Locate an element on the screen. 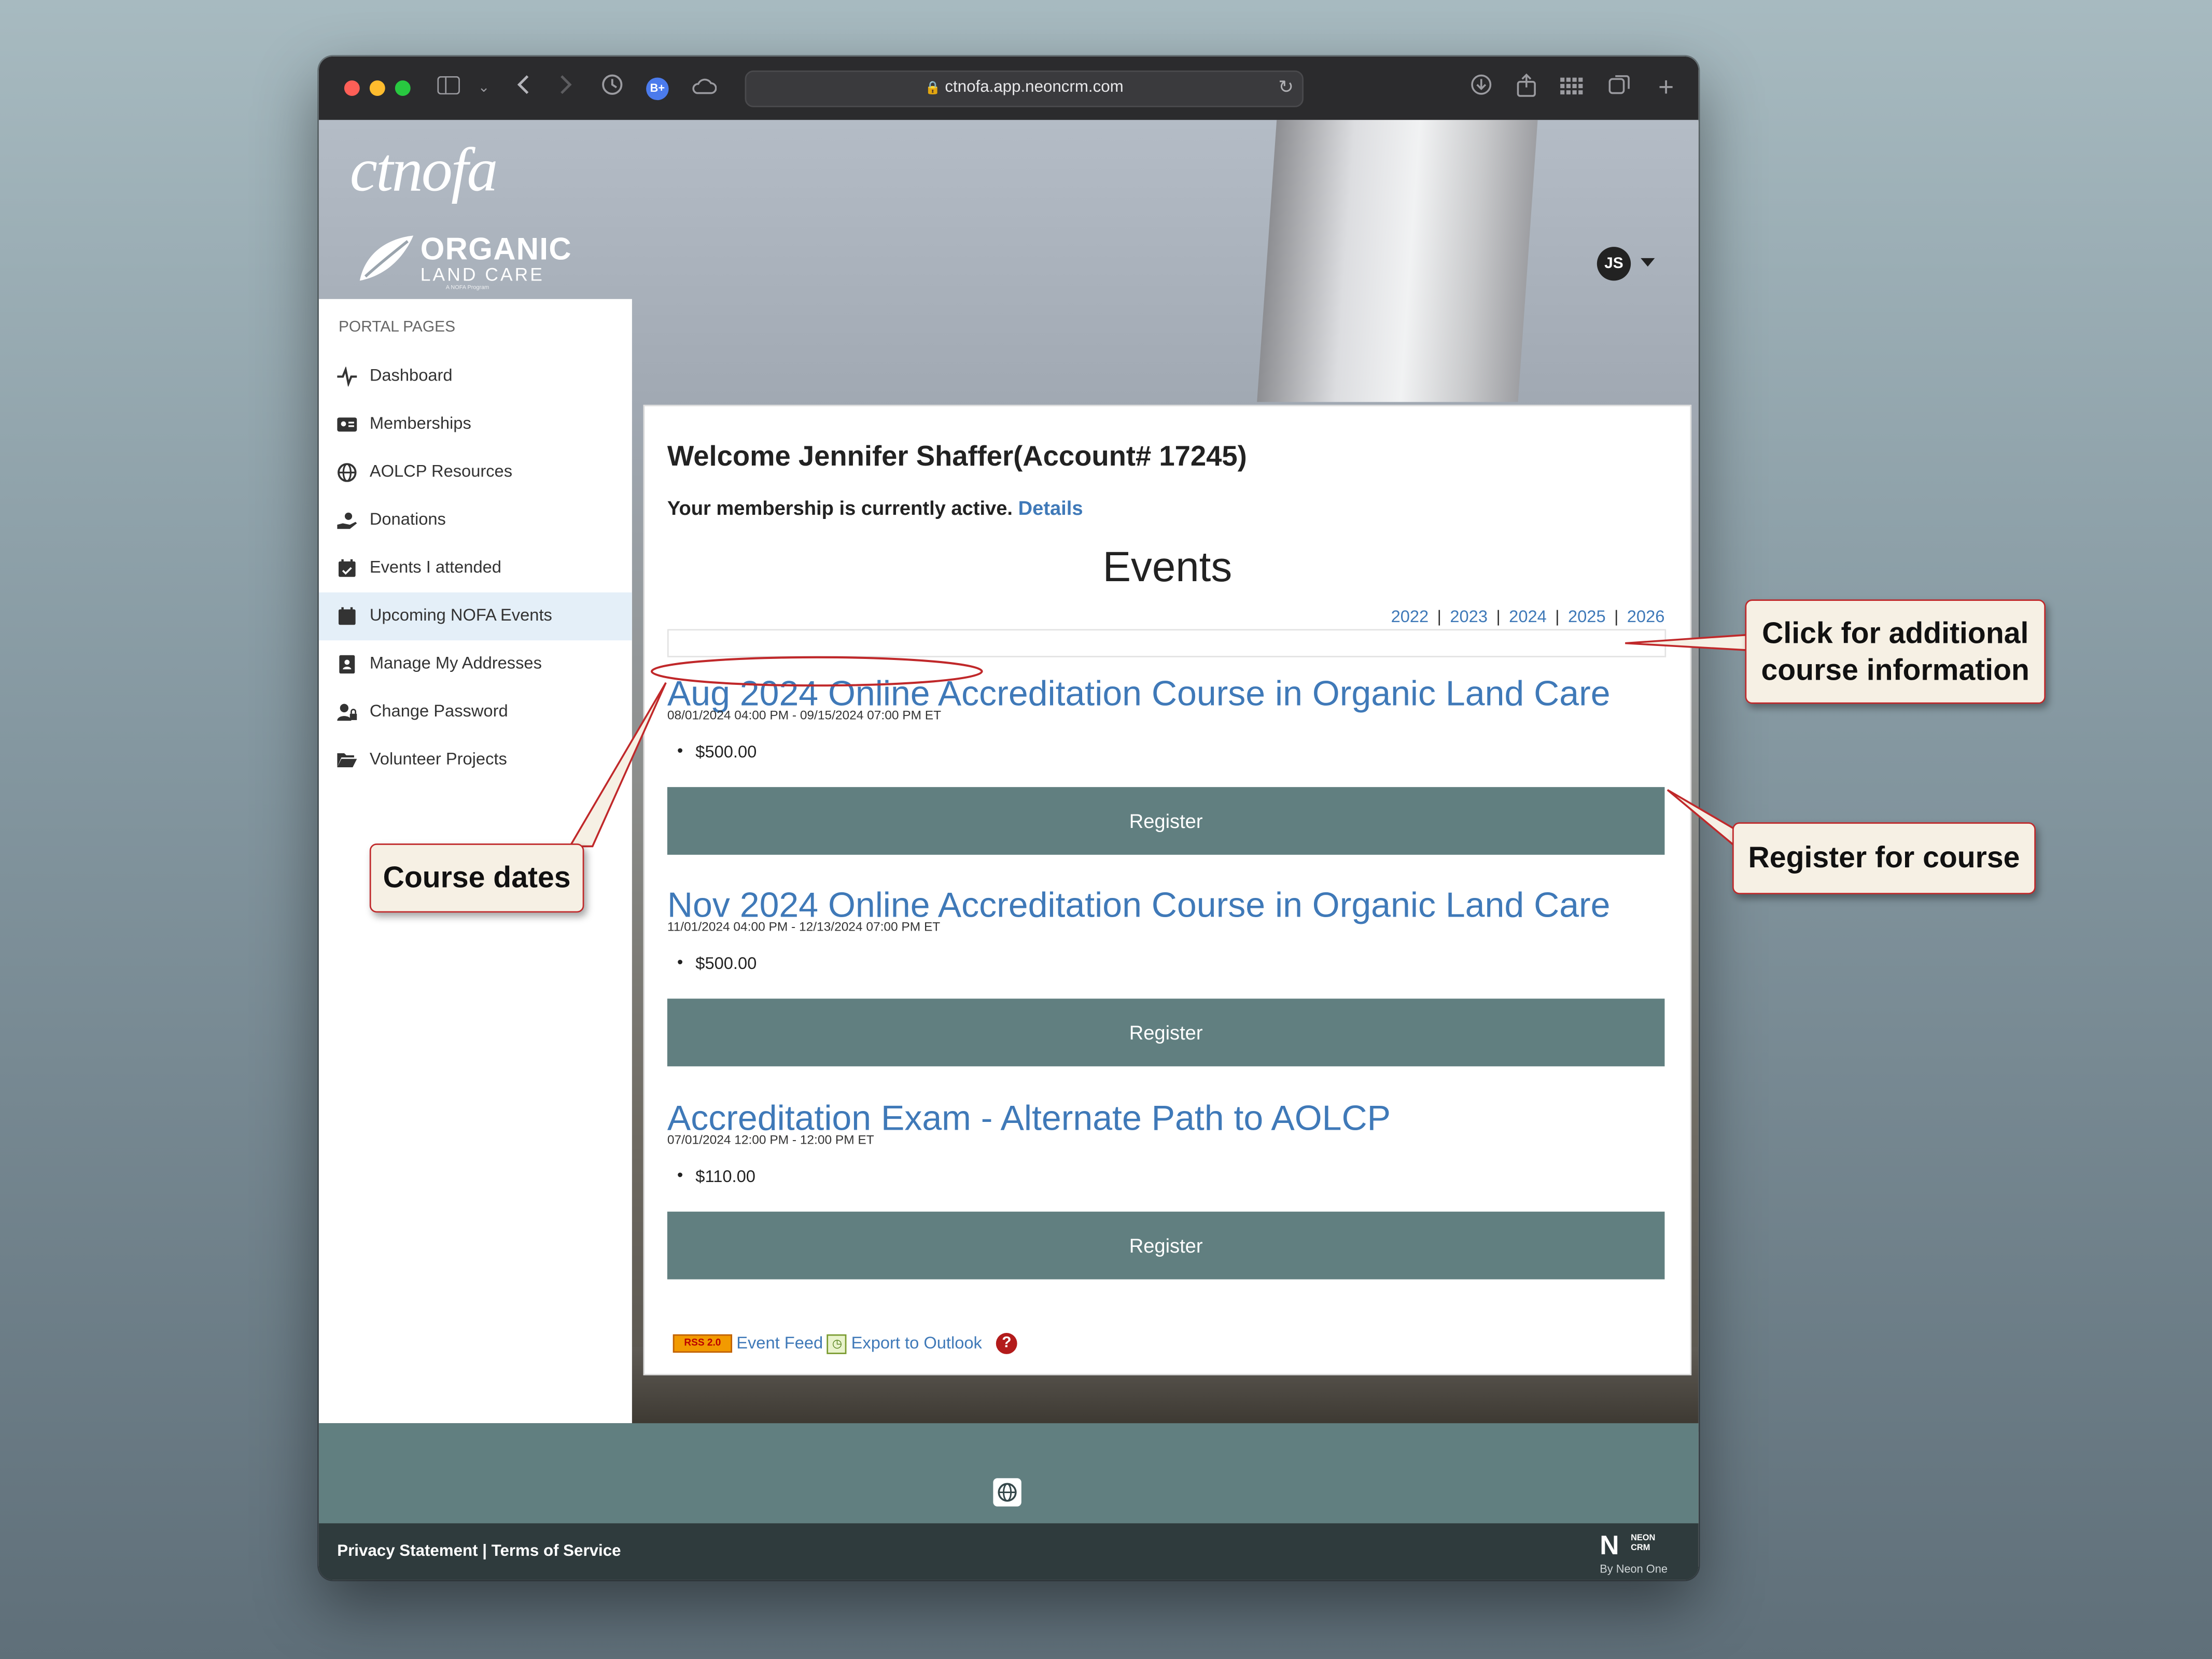 This screenshot has height=1659, width=2212. callout-course-dates: Course dates is located at coordinates (476, 878).